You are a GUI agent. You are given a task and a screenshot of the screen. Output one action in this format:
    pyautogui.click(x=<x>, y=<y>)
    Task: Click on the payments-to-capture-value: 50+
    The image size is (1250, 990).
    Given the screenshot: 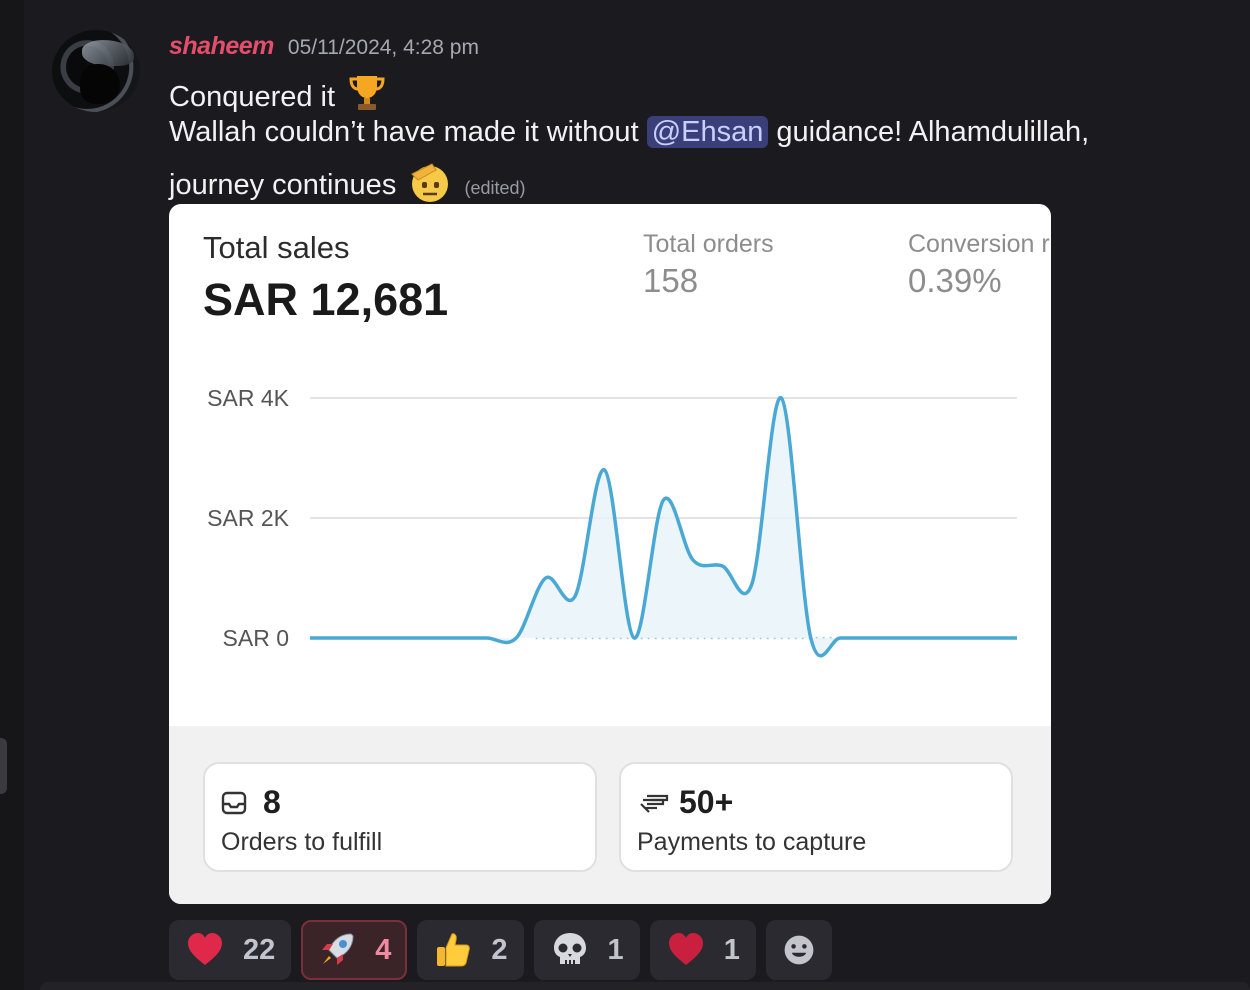 What is the action you would take?
    pyautogui.click(x=706, y=802)
    